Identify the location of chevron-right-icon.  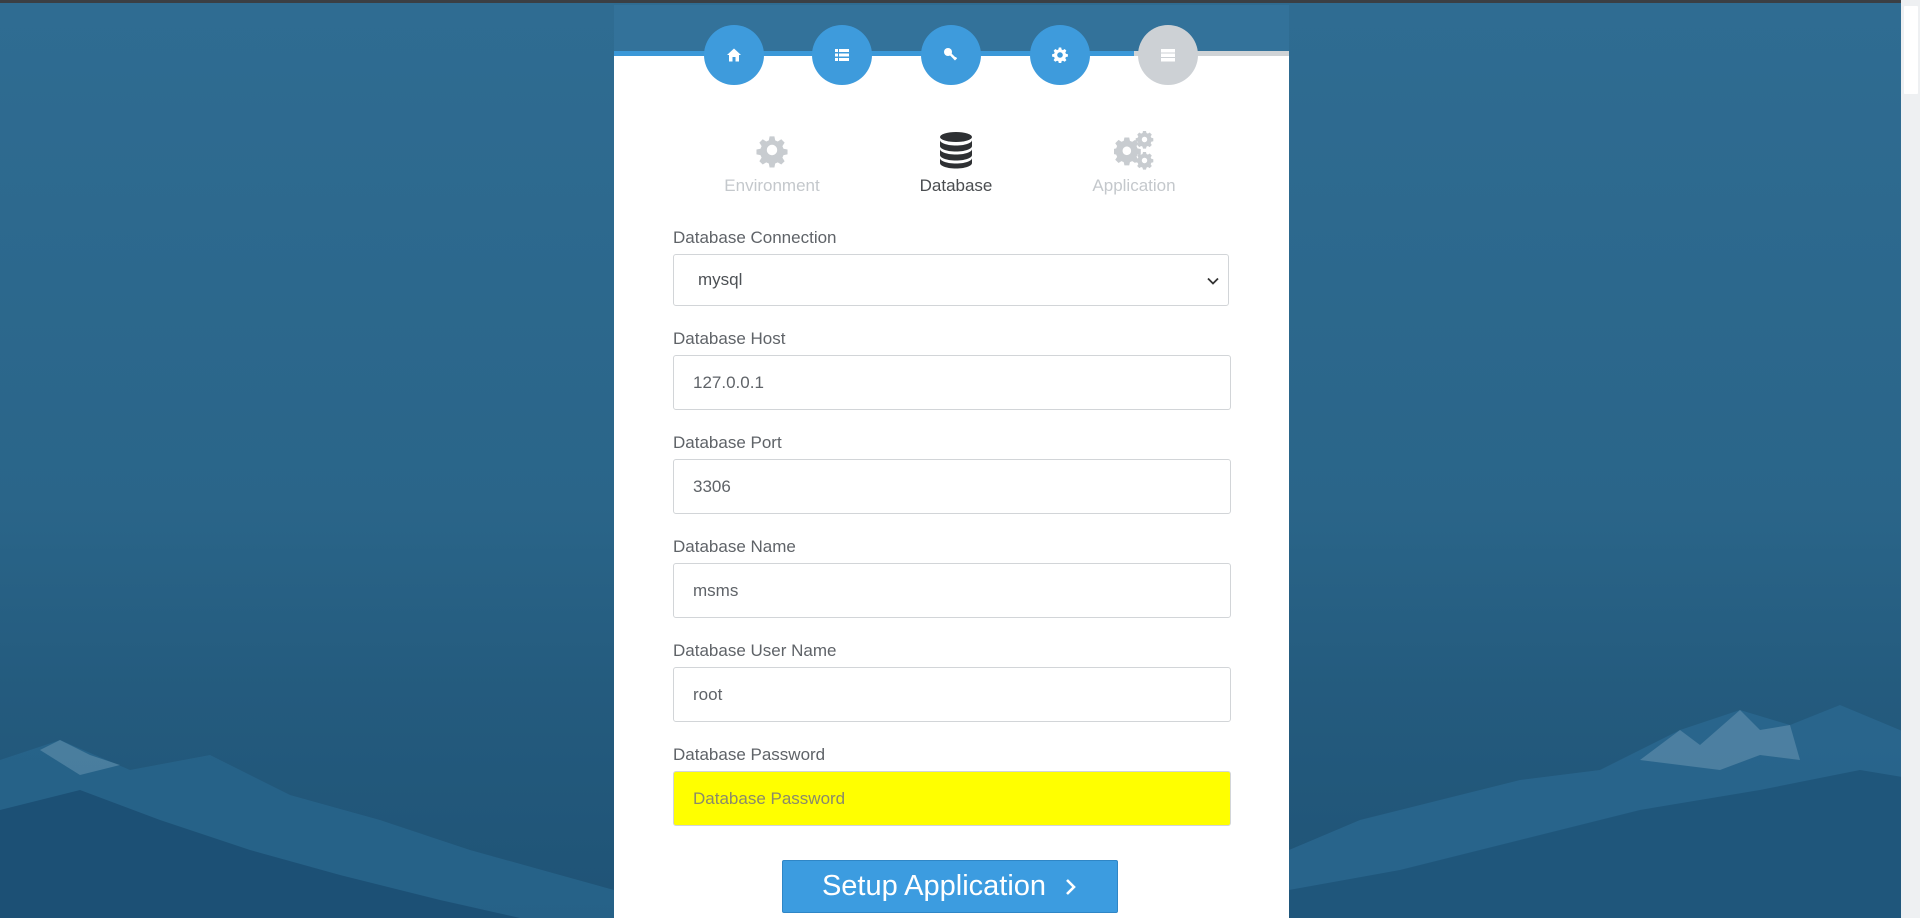
(1071, 886).